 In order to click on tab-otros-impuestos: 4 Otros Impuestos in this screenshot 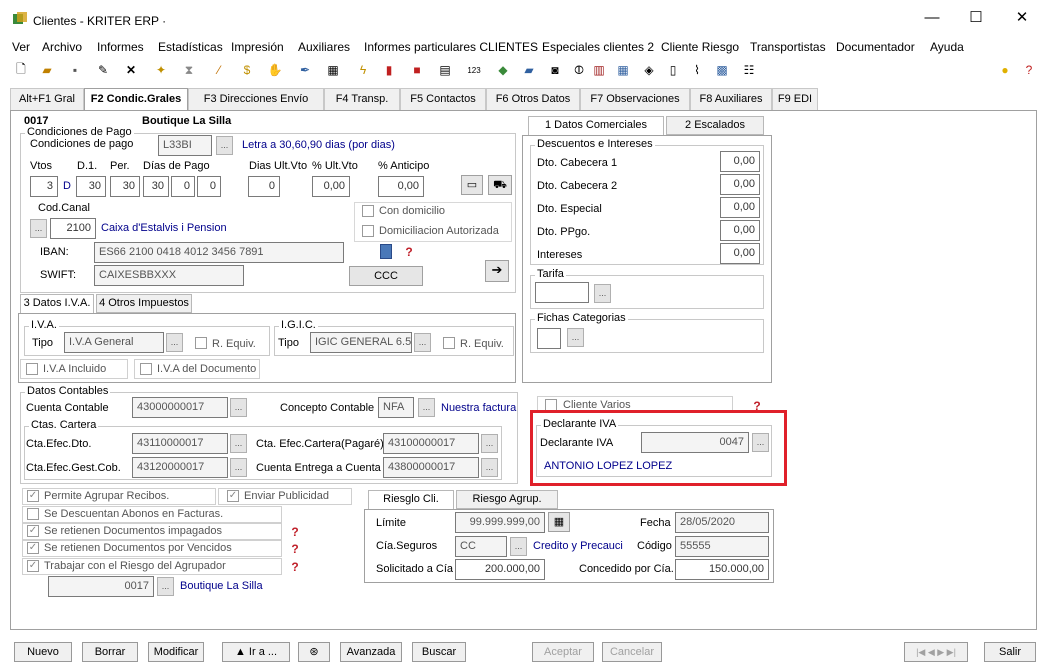, I will do `click(144, 303)`.